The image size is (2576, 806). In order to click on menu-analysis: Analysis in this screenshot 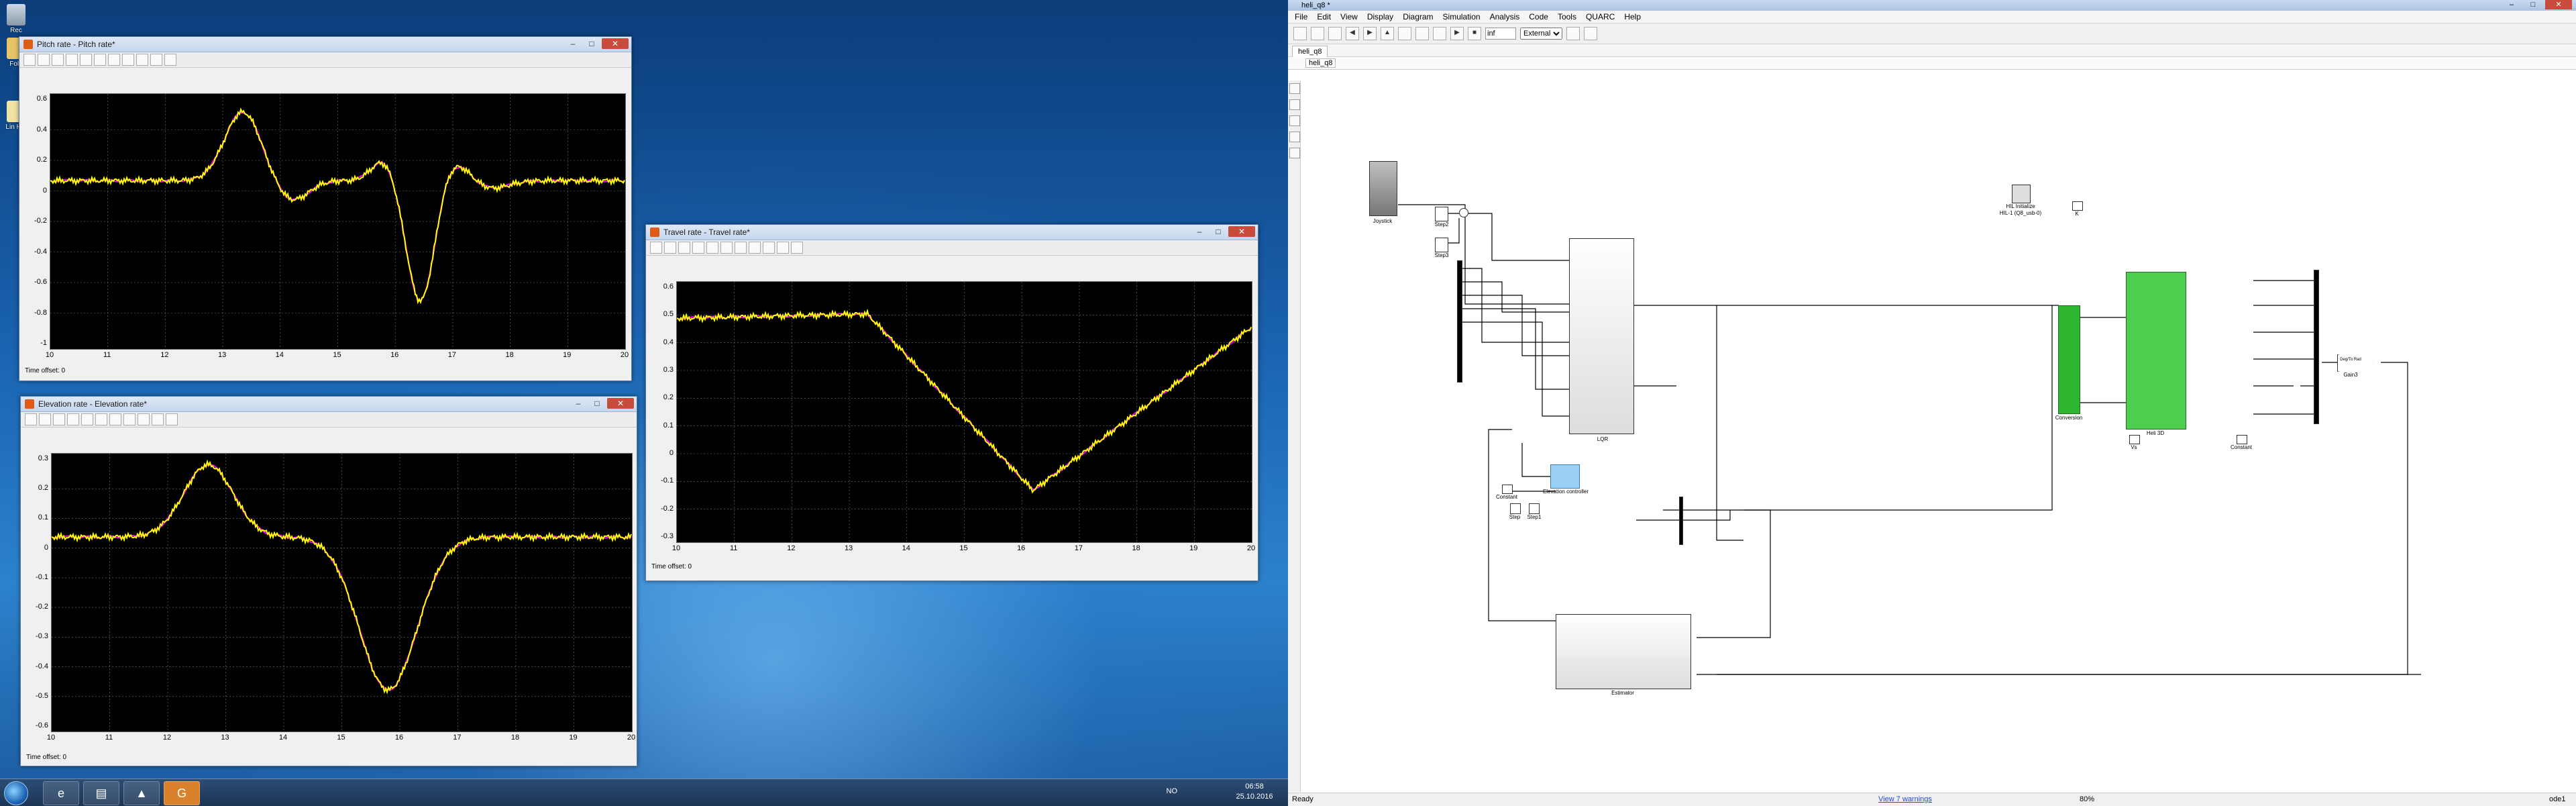, I will do `click(1505, 16)`.